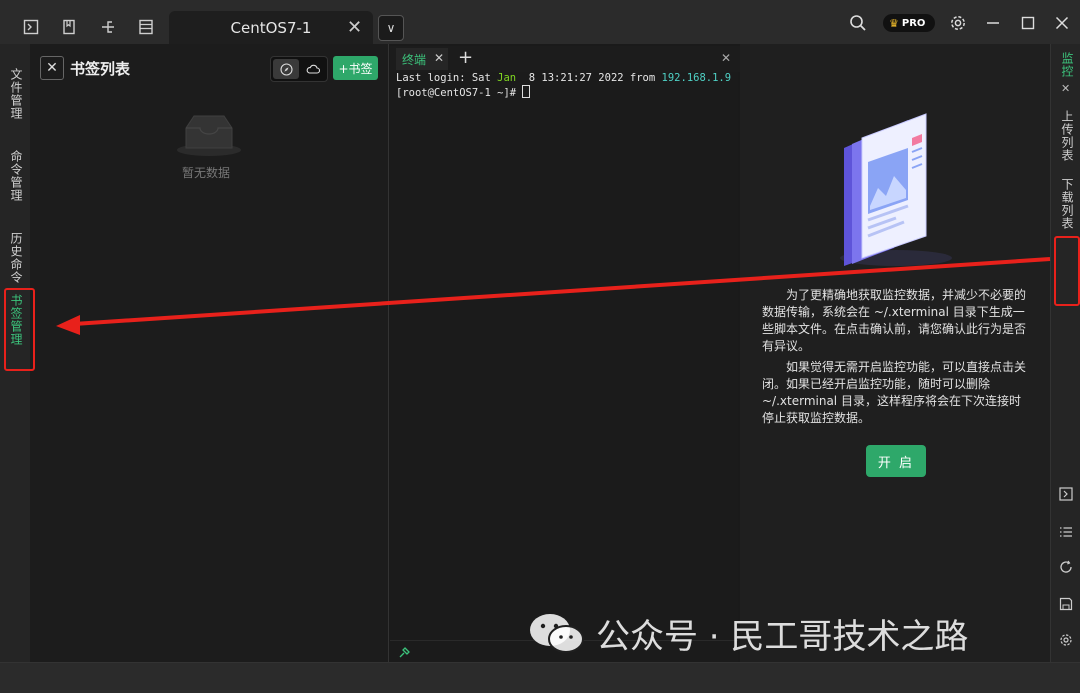 Image resolution: width=1080 pixels, height=693 pixels. I want to click on annotation-arrow, so click(553, 296).